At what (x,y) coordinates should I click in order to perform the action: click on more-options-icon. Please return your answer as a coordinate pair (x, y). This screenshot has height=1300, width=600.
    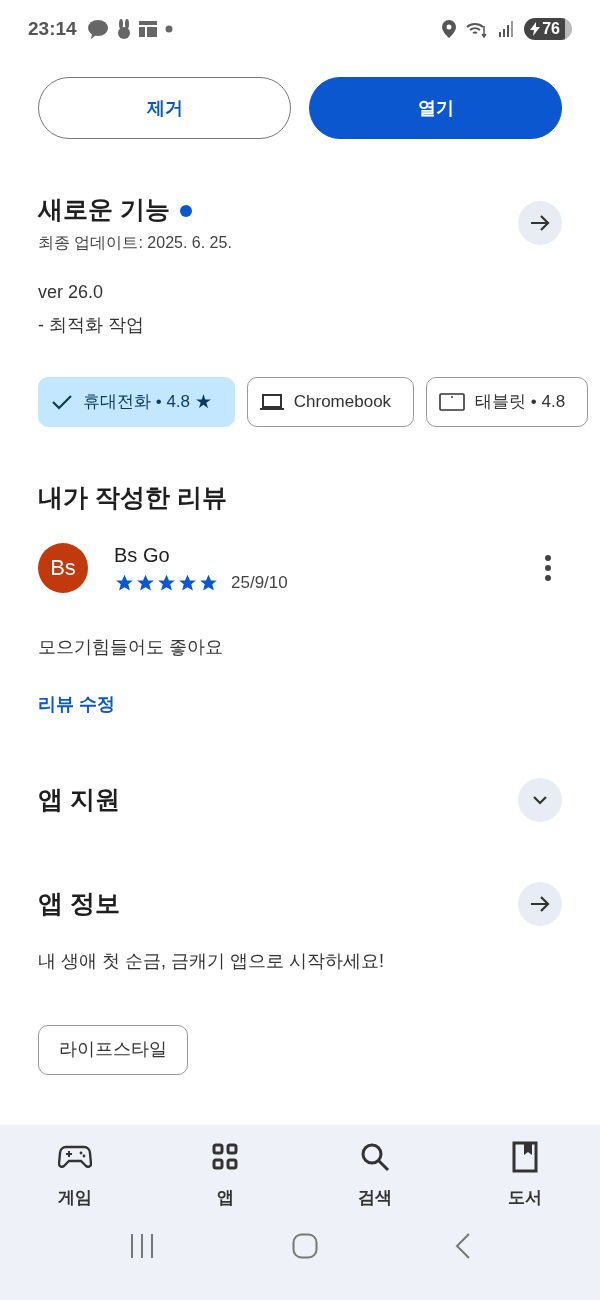
    Looking at the image, I should click on (548, 567).